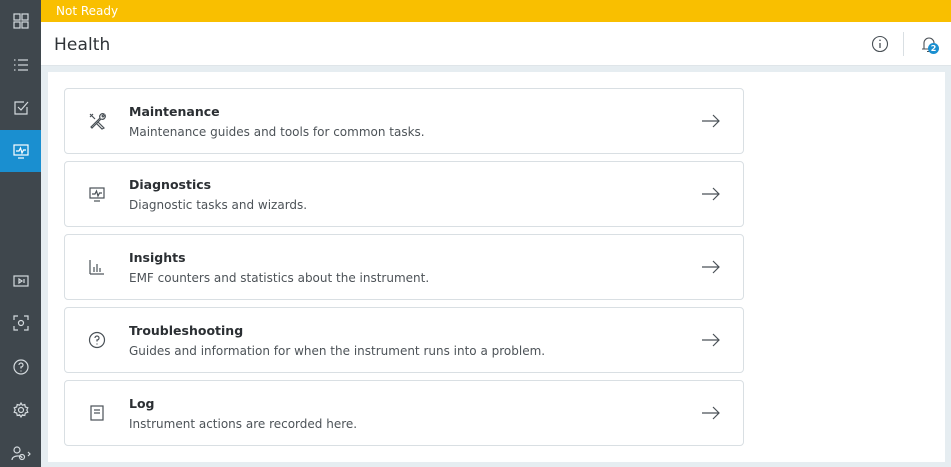 This screenshot has width=951, height=467. I want to click on rail-list-button, so click(20, 65).